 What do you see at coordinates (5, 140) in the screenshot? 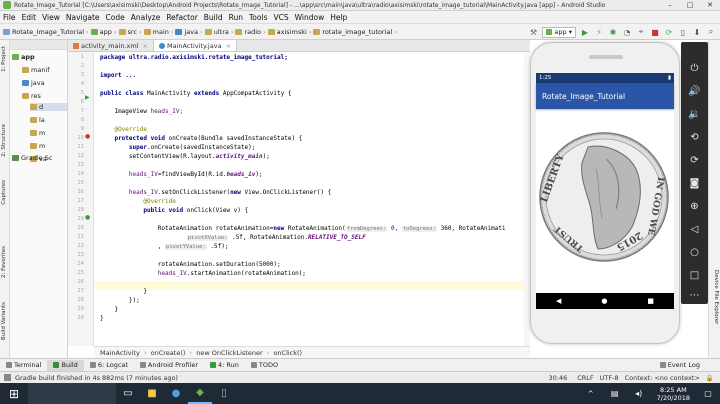
I see `tab-structure: 2: Structure` at bounding box center [5, 140].